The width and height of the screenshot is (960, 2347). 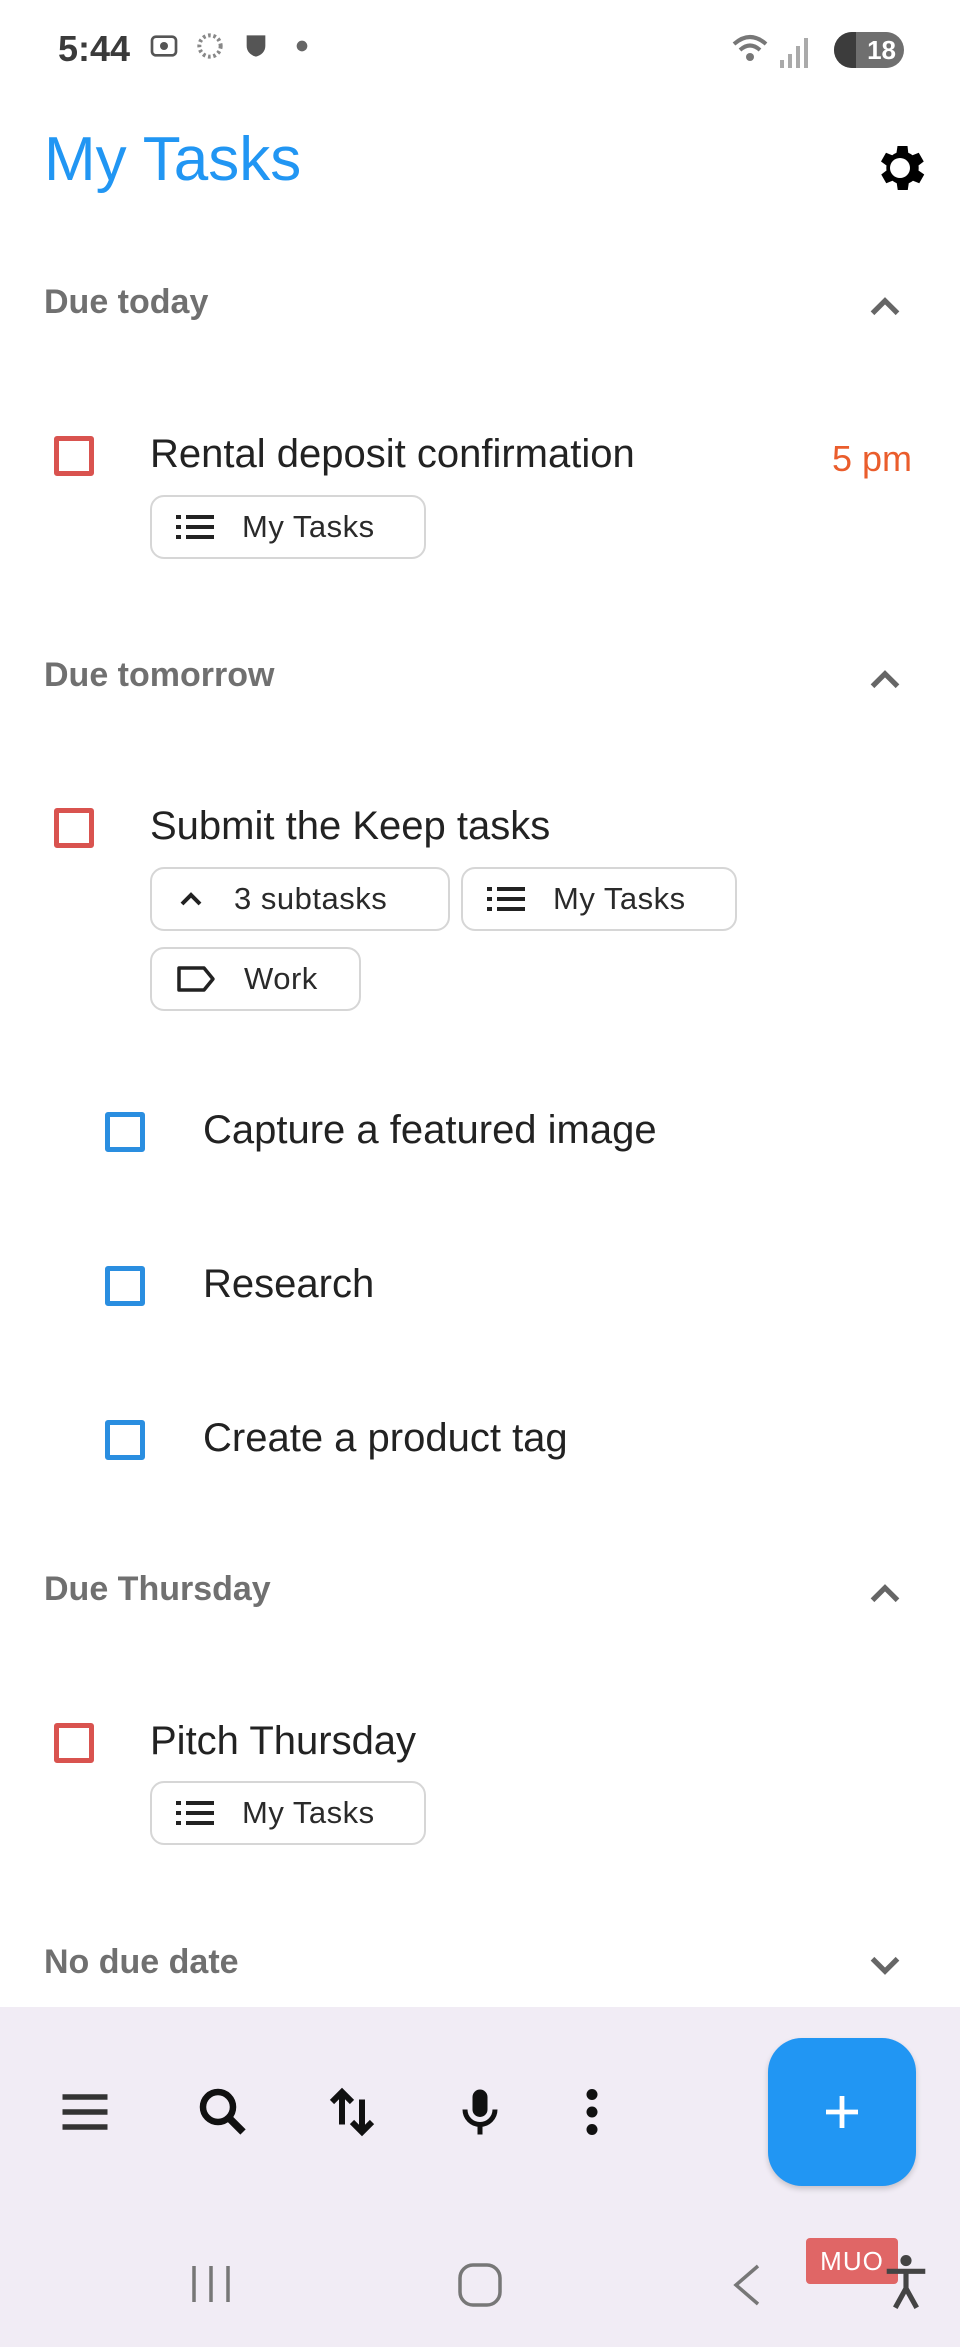 I want to click on section-due-thursday: Due Thursday, so click(x=157, y=1589).